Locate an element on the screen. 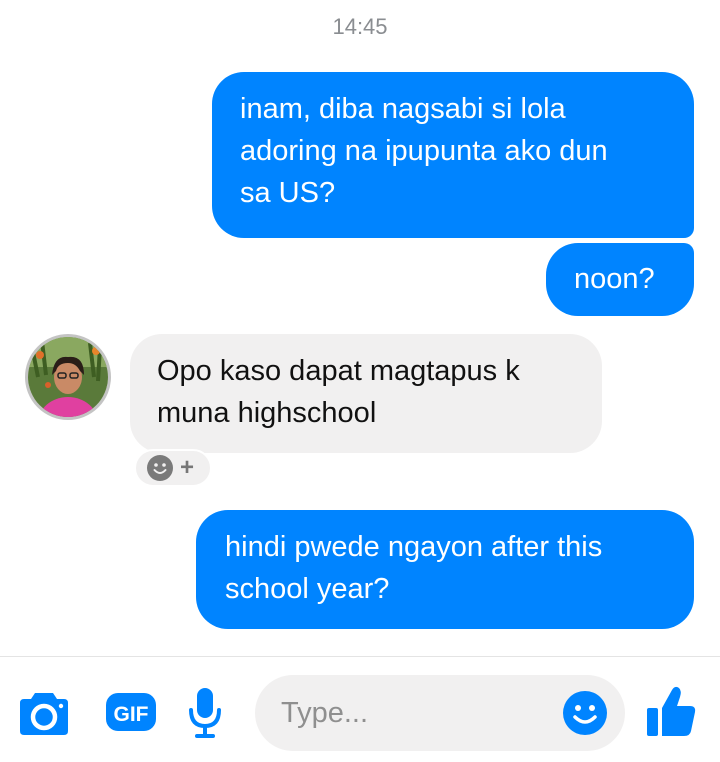 This screenshot has height=762, width=720. message-line: school year? is located at coordinates (307, 589).